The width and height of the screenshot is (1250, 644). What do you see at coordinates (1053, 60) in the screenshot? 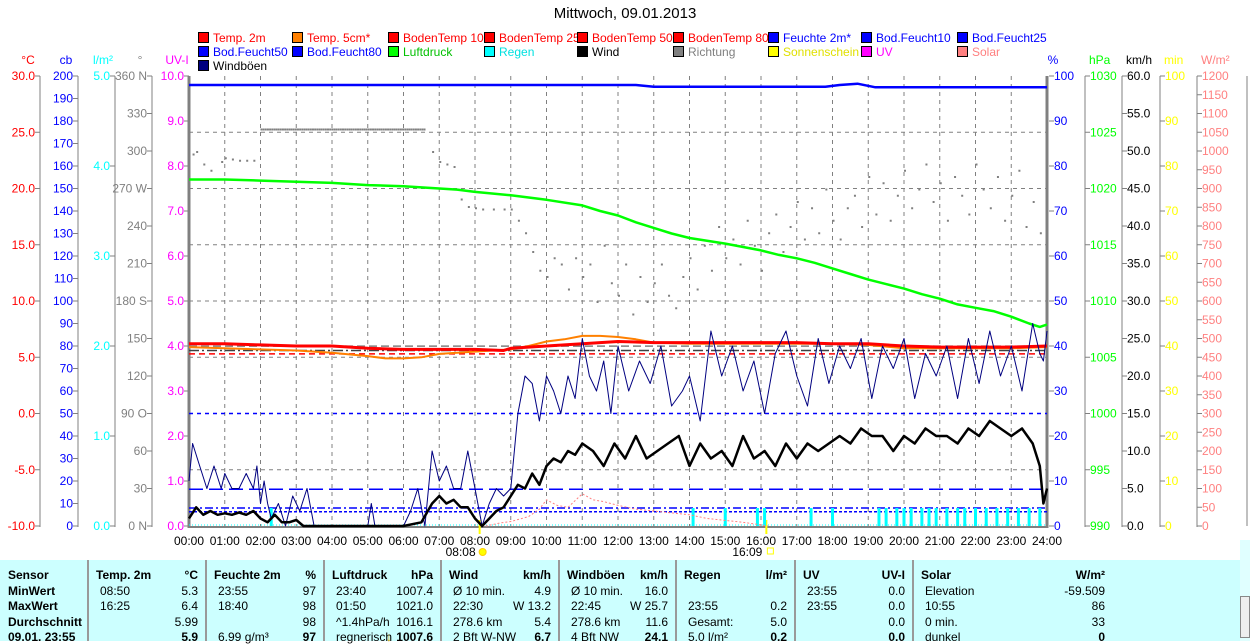
I see `axis-unit-label: %` at bounding box center [1053, 60].